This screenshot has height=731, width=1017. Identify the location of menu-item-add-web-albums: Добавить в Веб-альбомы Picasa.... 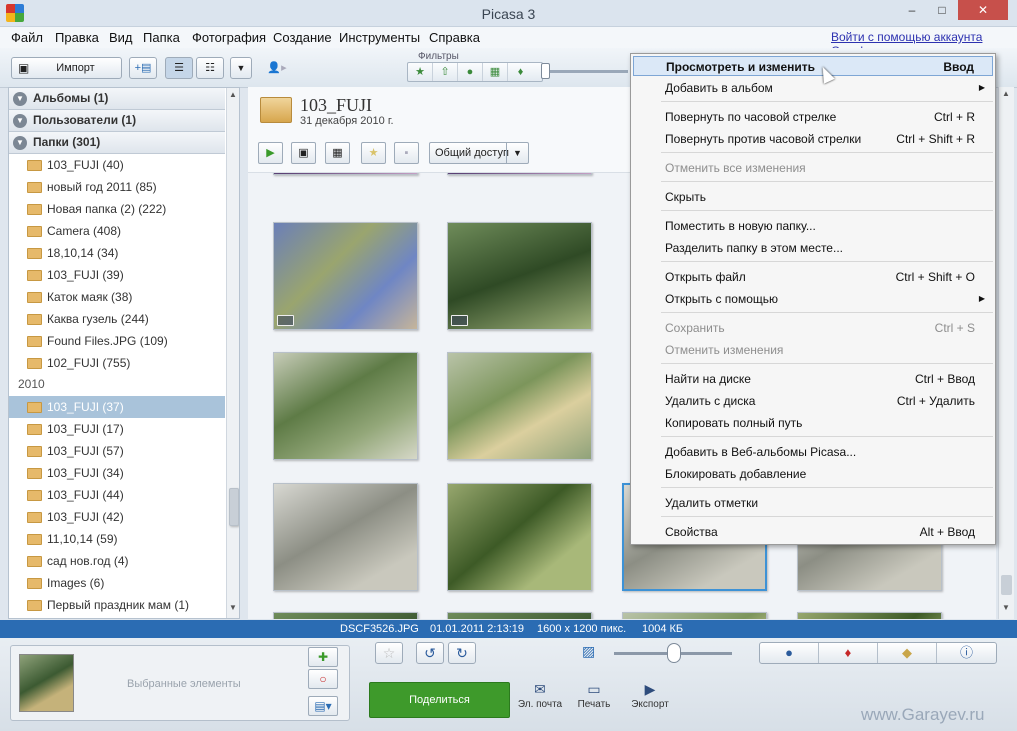
(813, 452).